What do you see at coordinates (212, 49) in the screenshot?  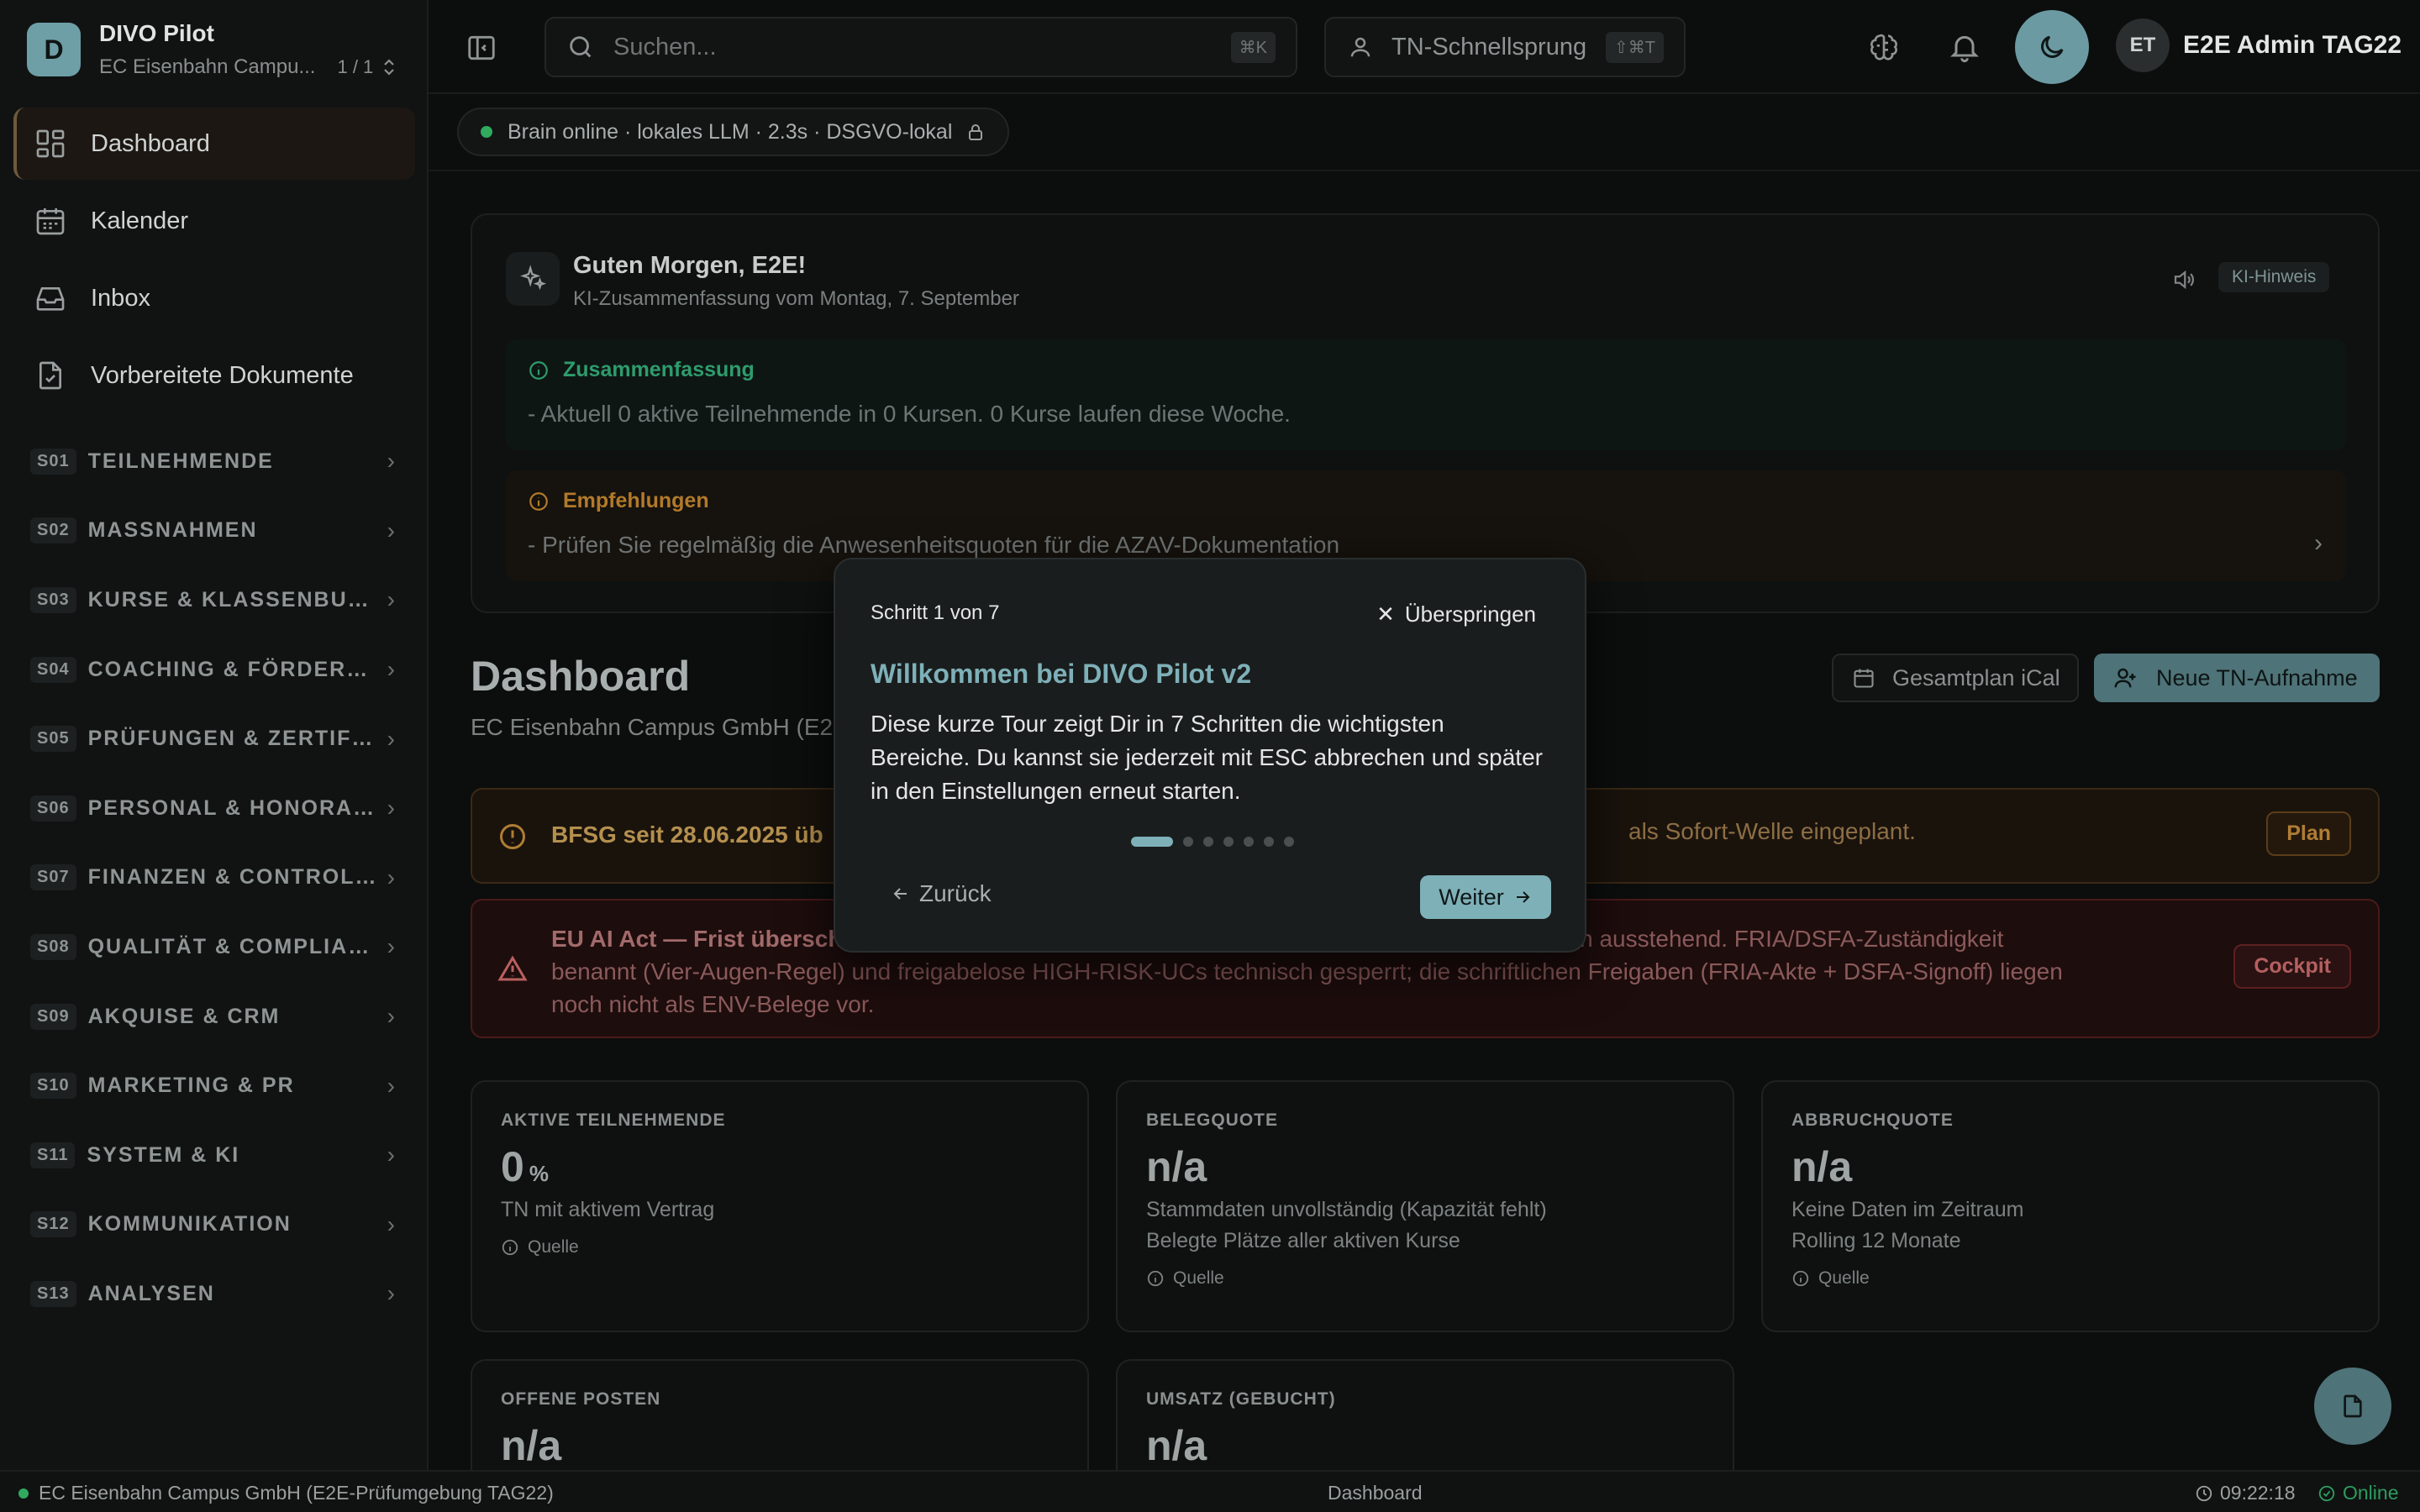 I see `org-switcher: D DIVO Pilot EC Eisenbahn Campu... 1 / 1` at bounding box center [212, 49].